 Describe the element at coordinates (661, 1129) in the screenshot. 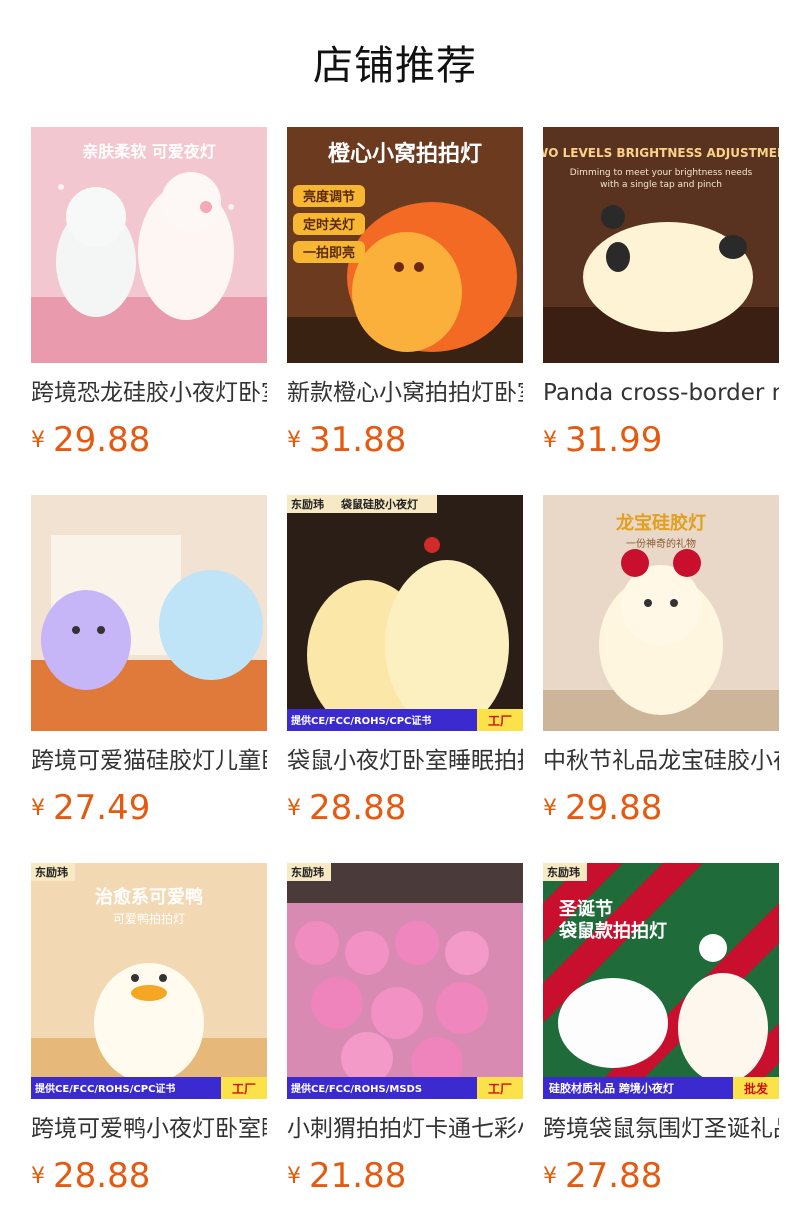

I see `product-title: 跨境袋鼠氛围灯圣诞礼品` at that location.